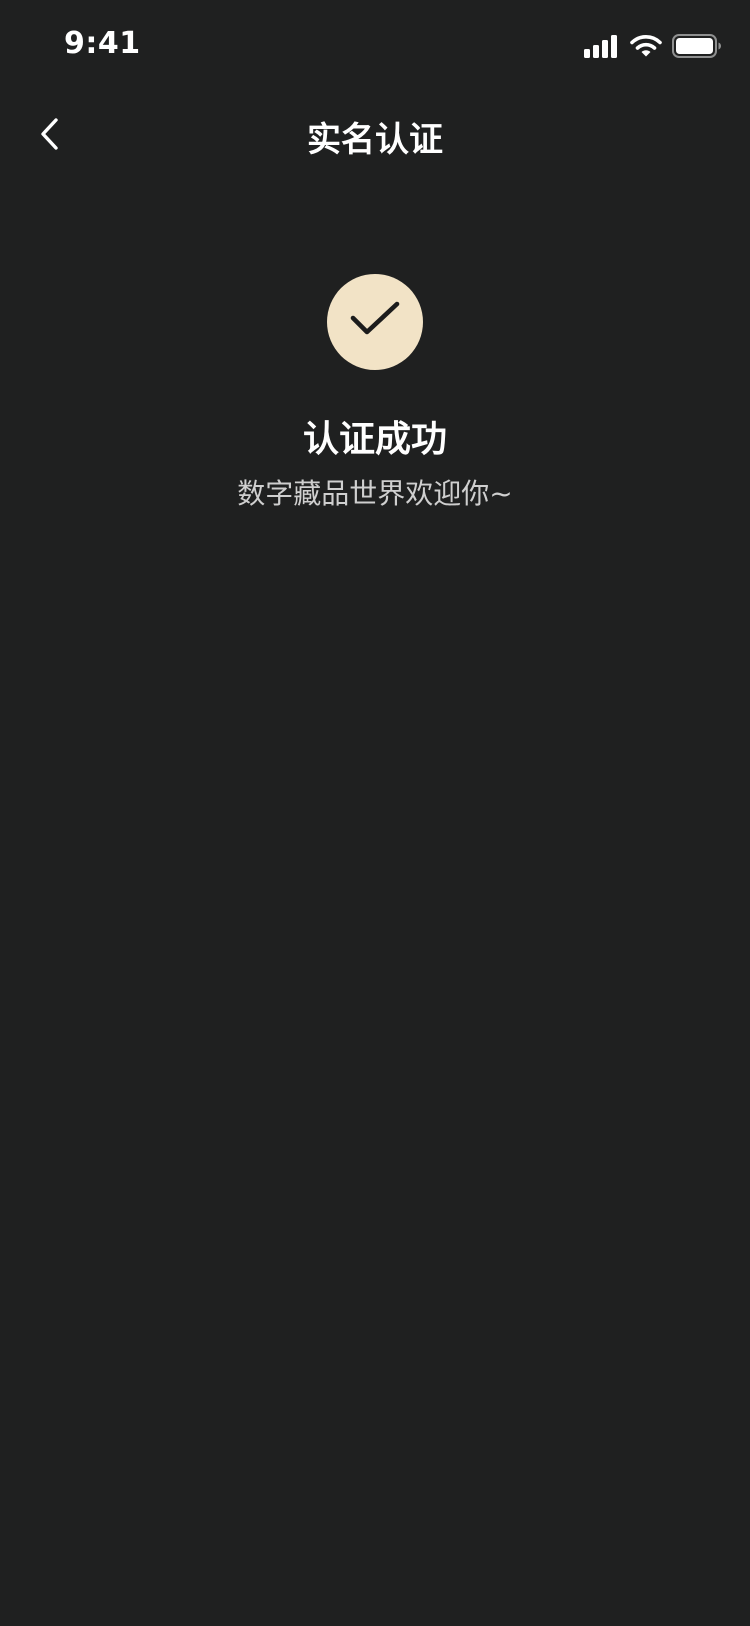 Image resolution: width=750 pixels, height=1626 pixels. I want to click on success-title: 认证成功, so click(374, 439).